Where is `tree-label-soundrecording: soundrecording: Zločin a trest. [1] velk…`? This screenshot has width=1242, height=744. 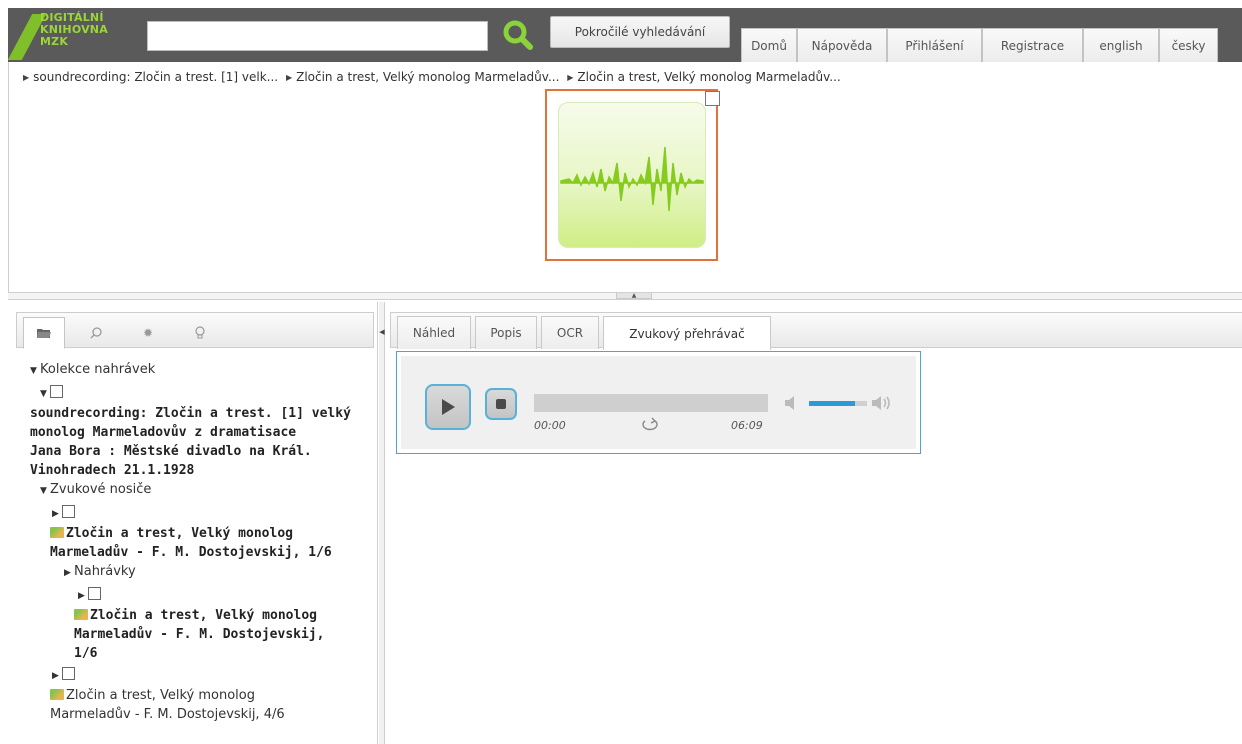 tree-label-soundrecording: soundrecording: Zločin a trest. [1] velk… is located at coordinates (200, 442).